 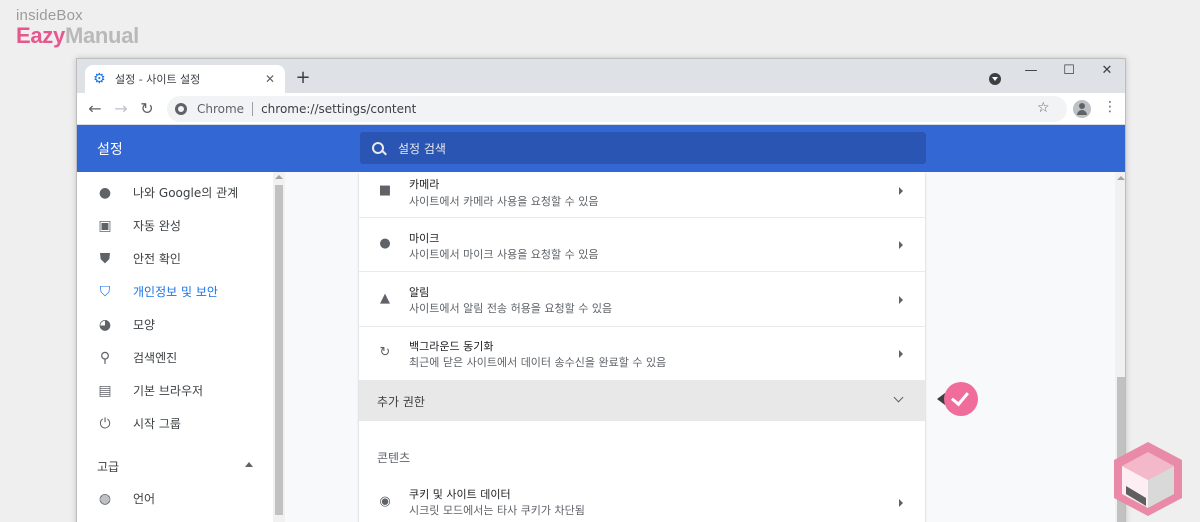 What do you see at coordinates (504, 254) in the screenshot?
I see `row-subtitle: 사이트에서 마이크 사용을 요청할 수 있음` at bounding box center [504, 254].